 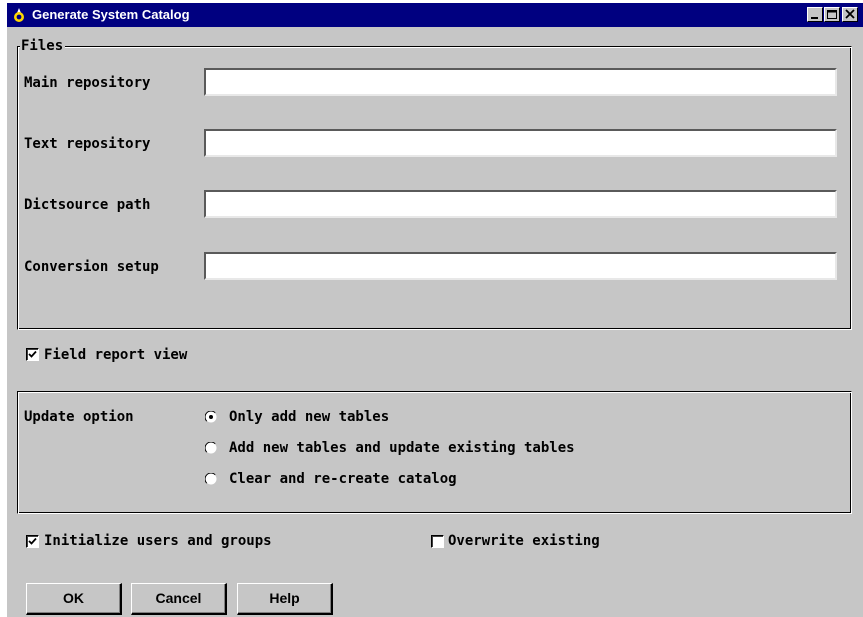 I want to click on conversion-setup-label: Conversion setup, so click(x=91, y=267).